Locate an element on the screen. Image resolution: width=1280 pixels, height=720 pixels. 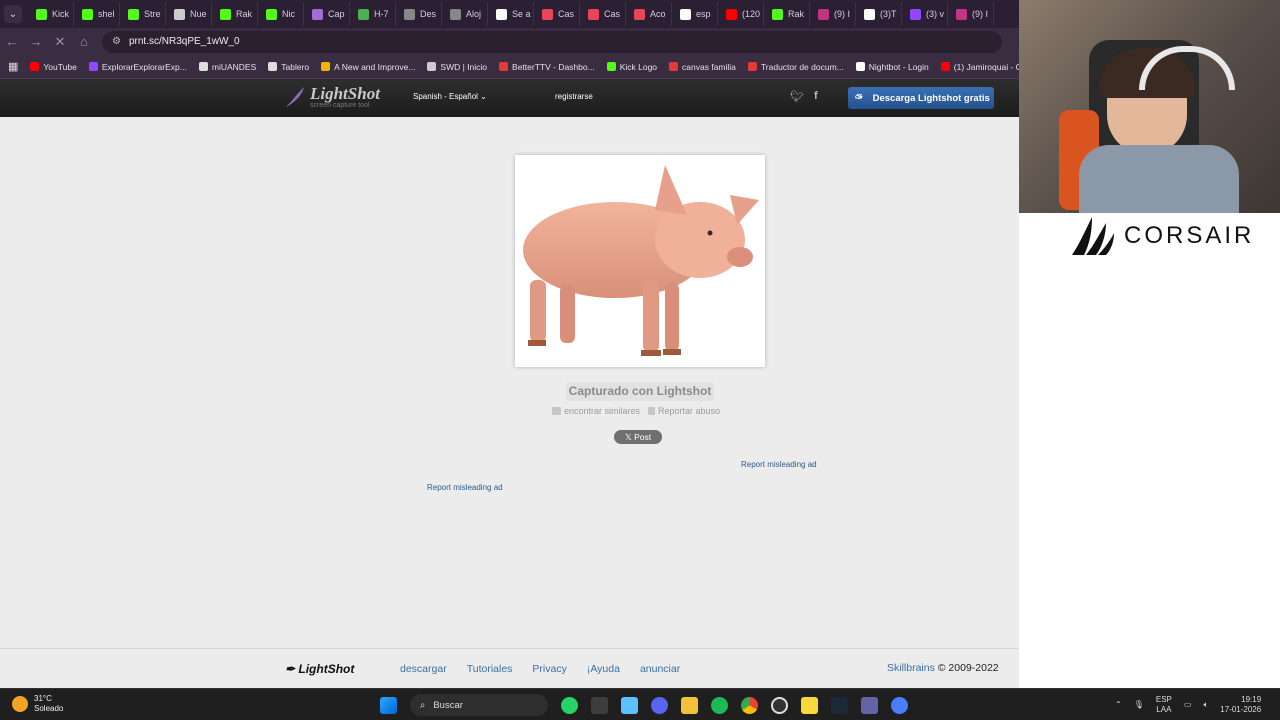
bookmark-item: Nightbot - Login is located at coordinates (892, 67).